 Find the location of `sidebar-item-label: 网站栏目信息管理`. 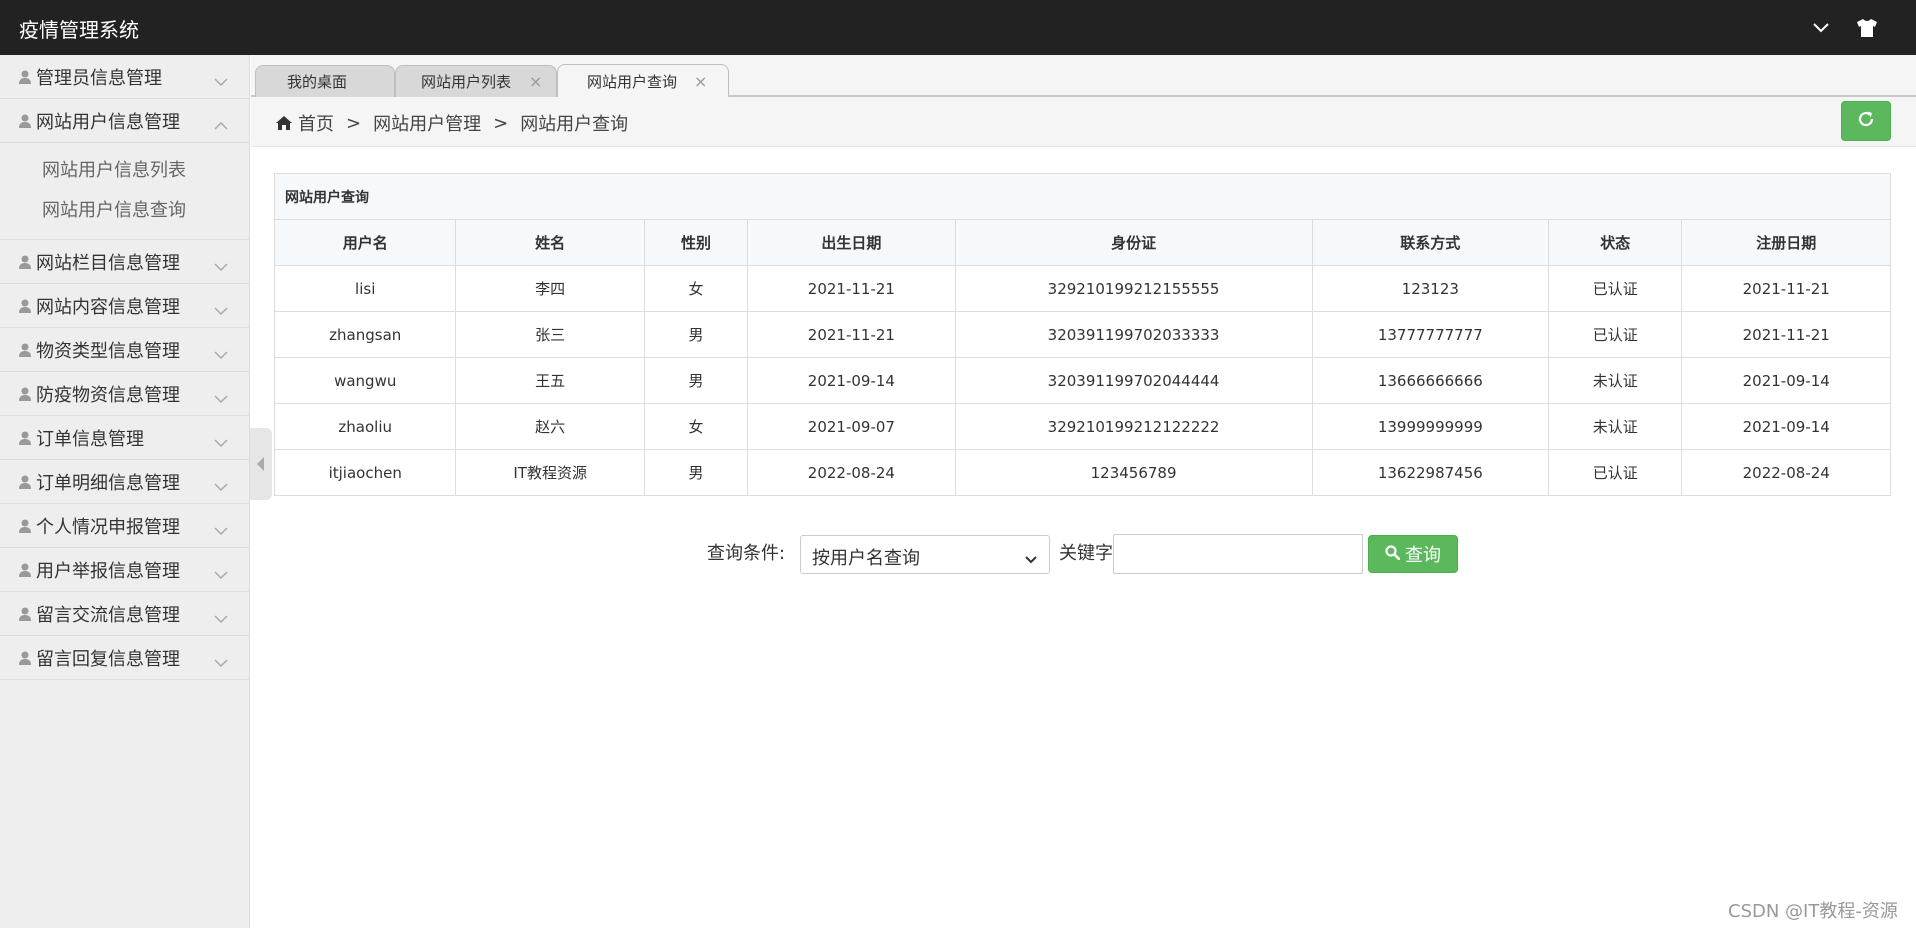

sidebar-item-label: 网站栏目信息管理 is located at coordinates (108, 263).